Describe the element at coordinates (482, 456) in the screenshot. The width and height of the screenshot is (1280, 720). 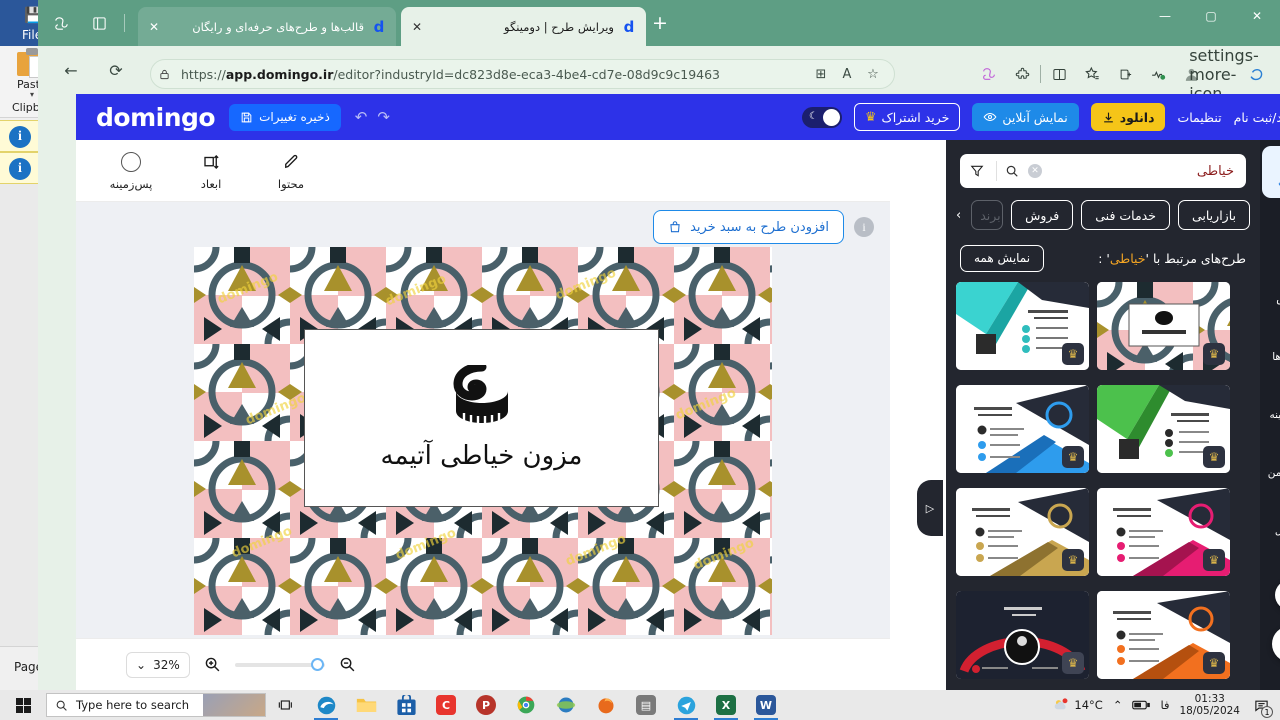
I see `design-title: مزون خیاطی آتیمه` at that location.